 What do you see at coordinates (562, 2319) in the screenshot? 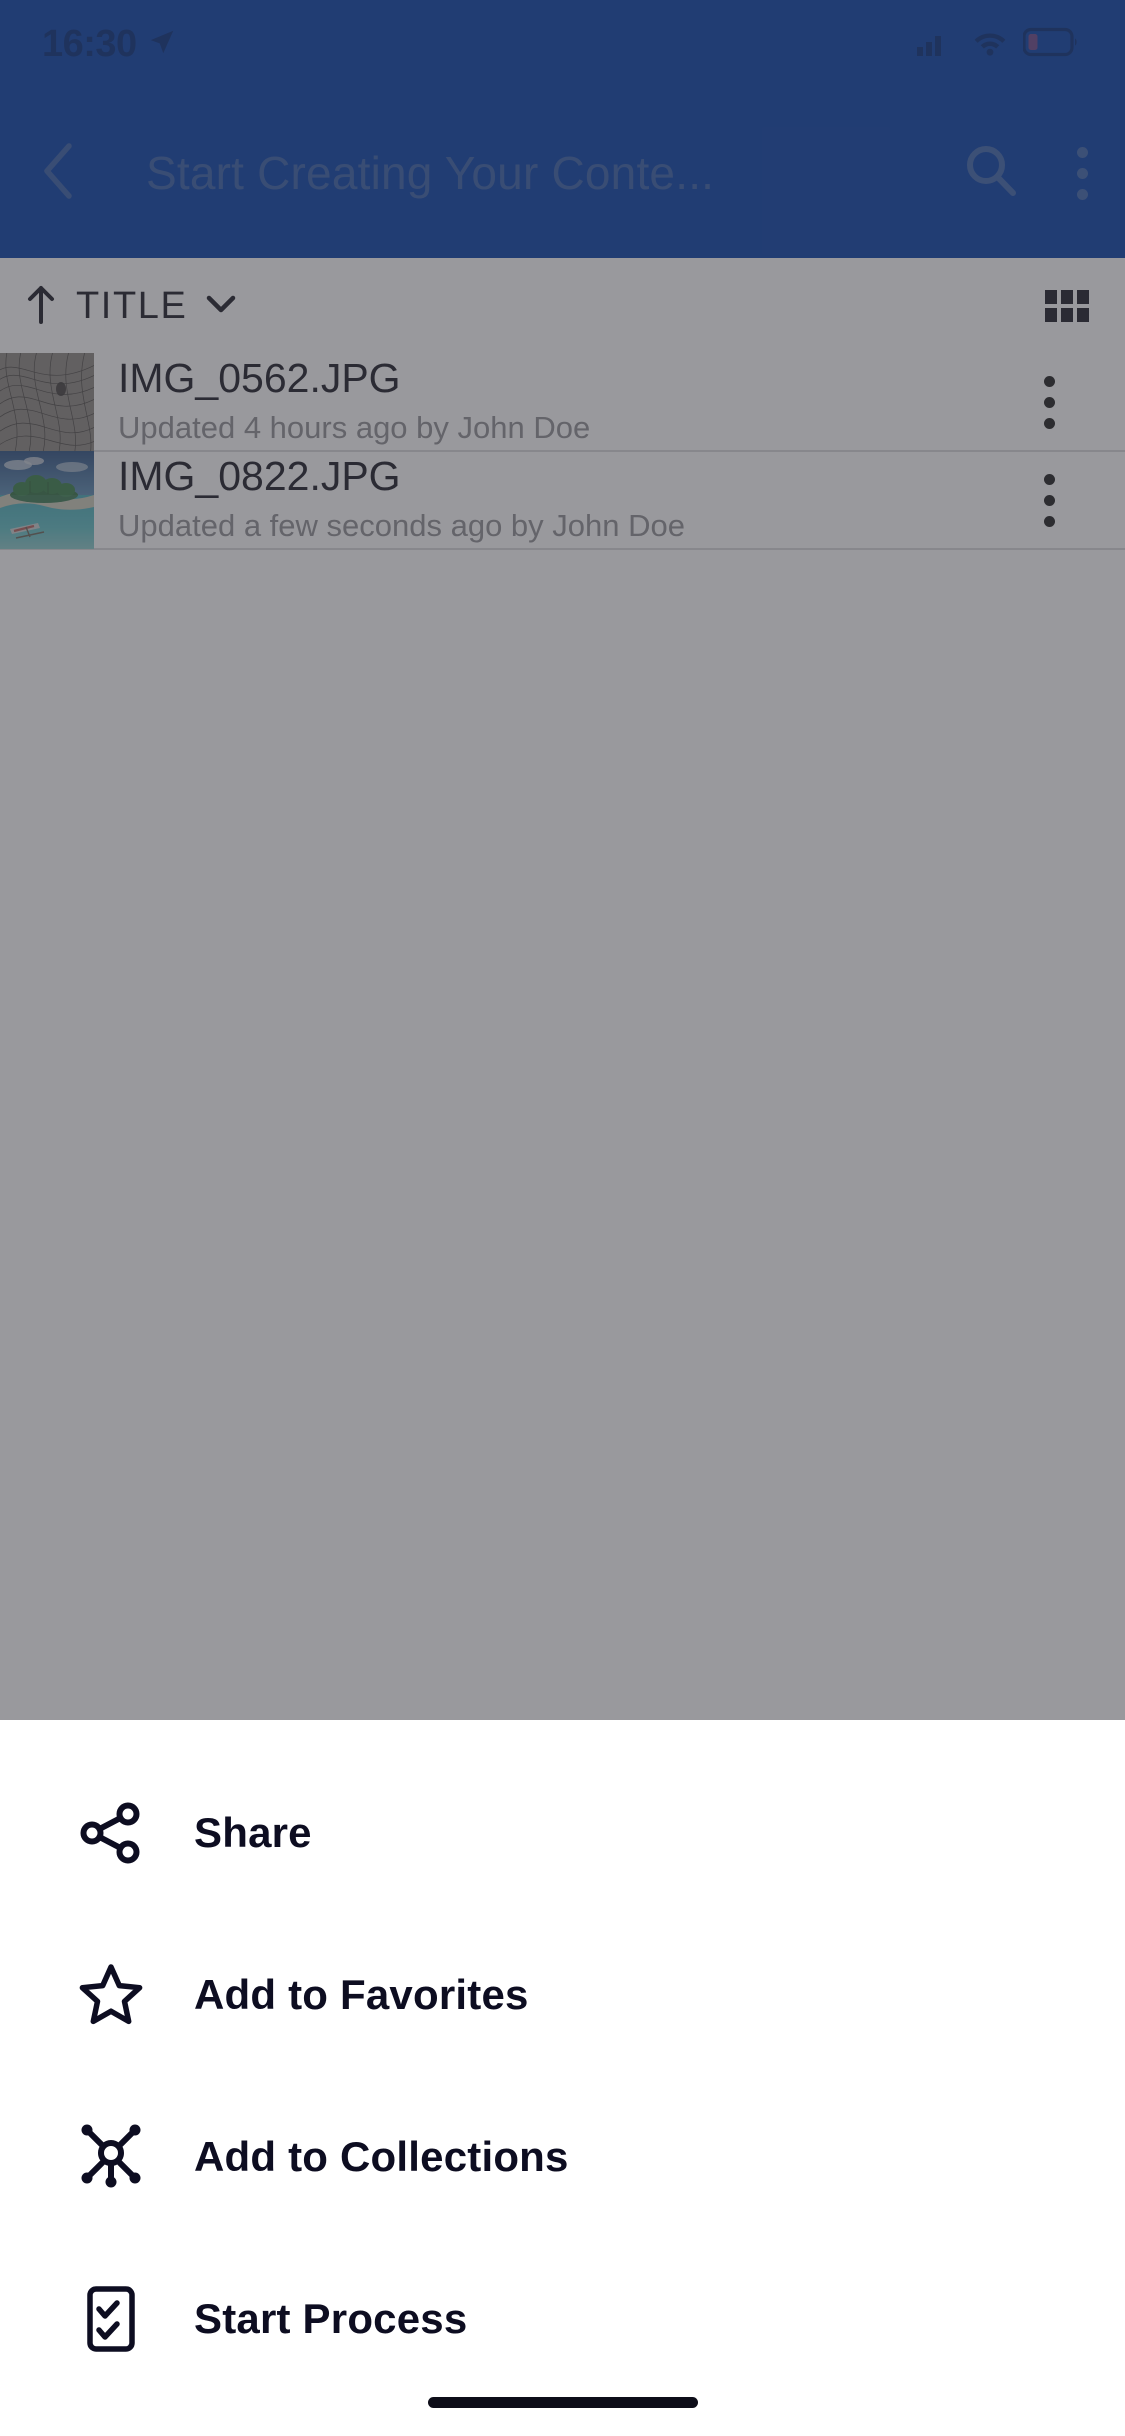
I see `action-start-process: Start Process` at bounding box center [562, 2319].